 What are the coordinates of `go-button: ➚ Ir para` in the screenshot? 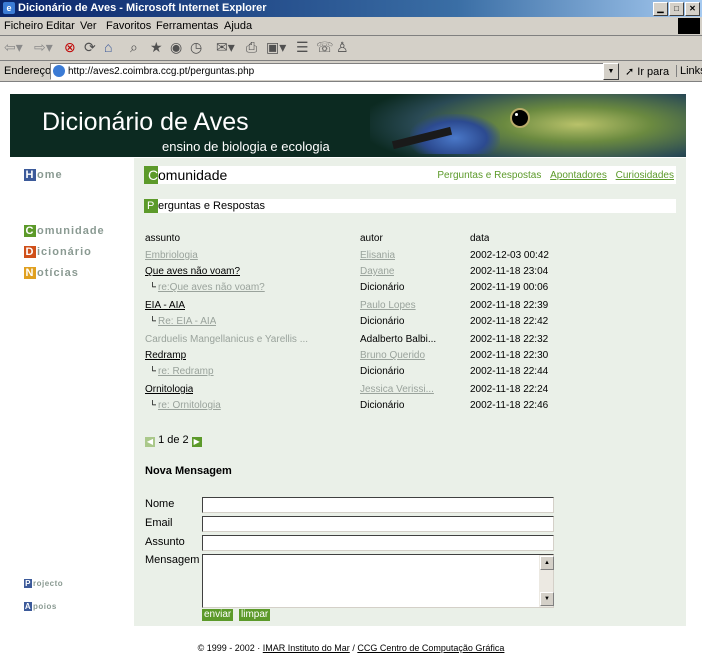 It's located at (647, 71).